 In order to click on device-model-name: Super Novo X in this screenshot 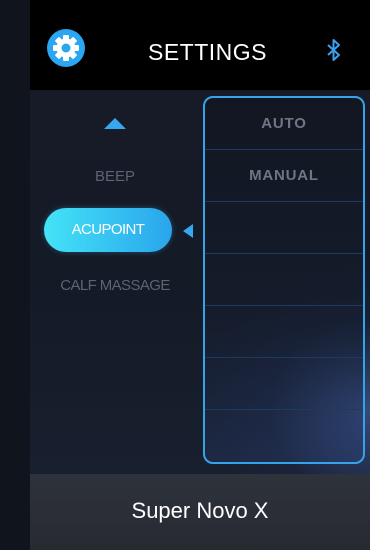, I will do `click(200, 510)`.